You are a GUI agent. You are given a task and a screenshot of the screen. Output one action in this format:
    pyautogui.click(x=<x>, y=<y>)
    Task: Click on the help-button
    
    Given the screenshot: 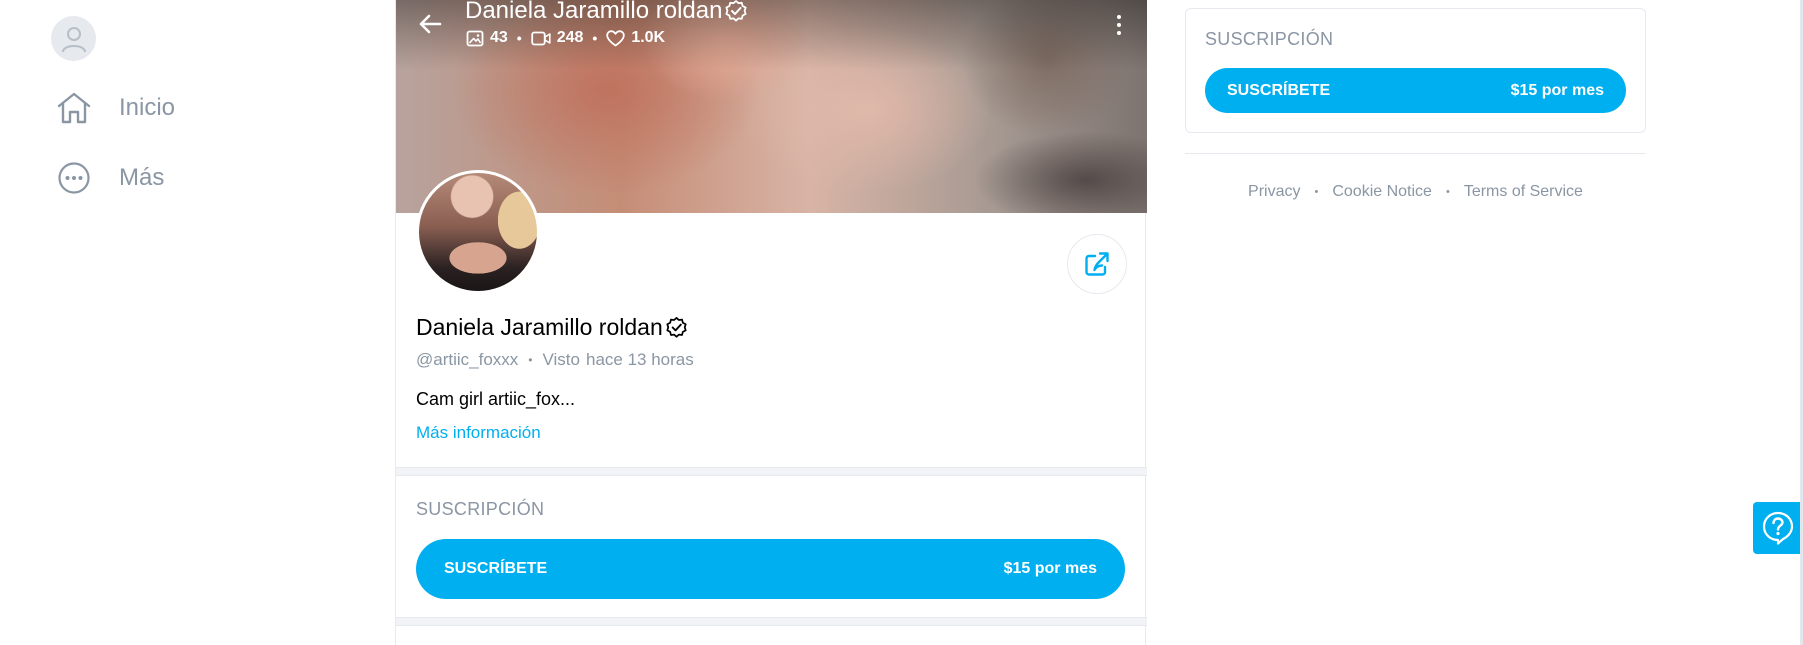 What is the action you would take?
    pyautogui.click(x=1778, y=528)
    